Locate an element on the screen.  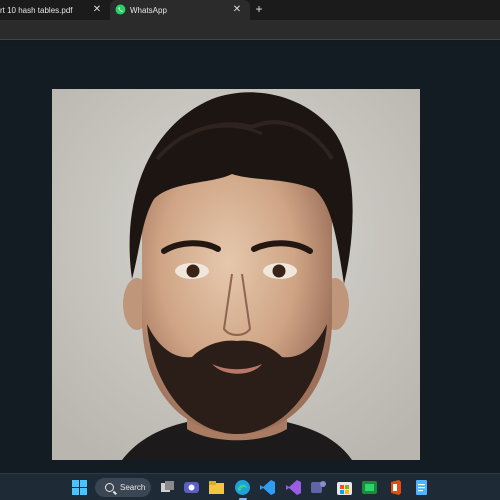
browser-toolbar is located at coordinates (250, 30).